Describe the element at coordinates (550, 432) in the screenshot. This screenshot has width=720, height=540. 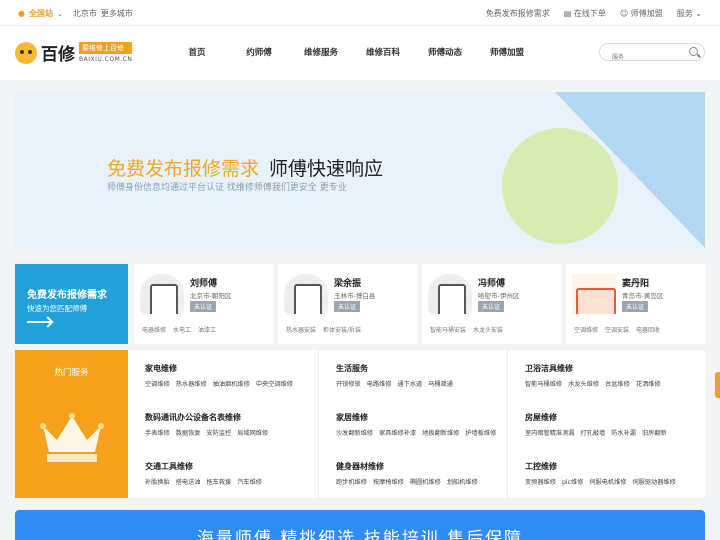
I see `service-link: 室内暗管精准测漏` at that location.